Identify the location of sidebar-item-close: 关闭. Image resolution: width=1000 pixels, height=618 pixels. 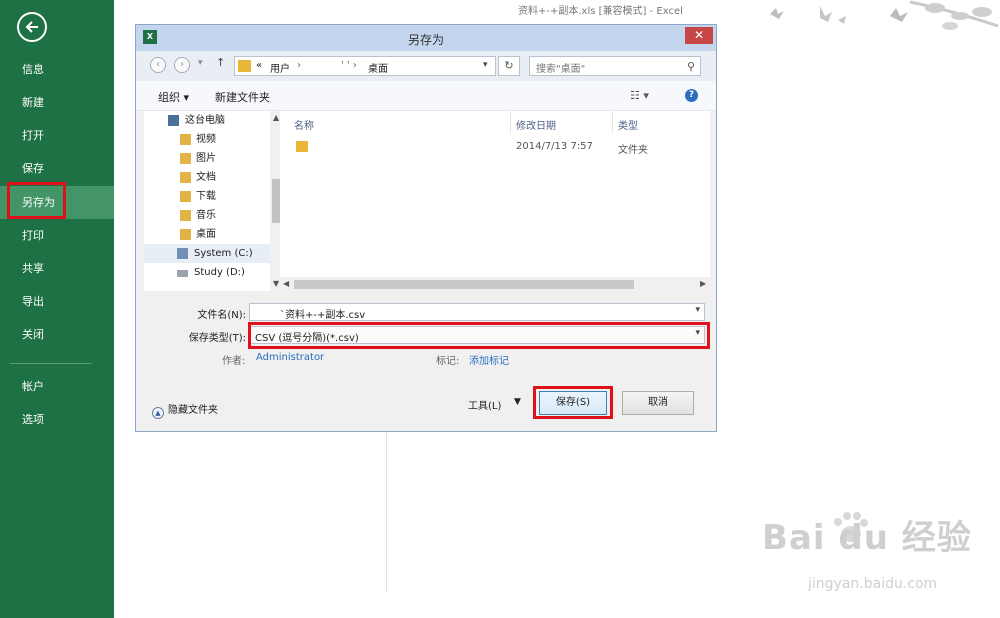
(57, 334).